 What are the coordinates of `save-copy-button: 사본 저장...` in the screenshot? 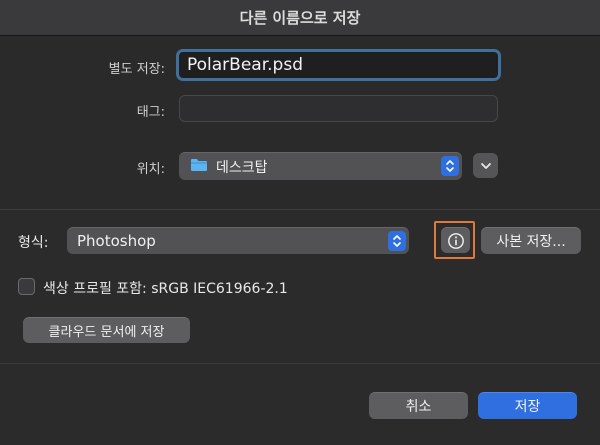 It's located at (531, 240).